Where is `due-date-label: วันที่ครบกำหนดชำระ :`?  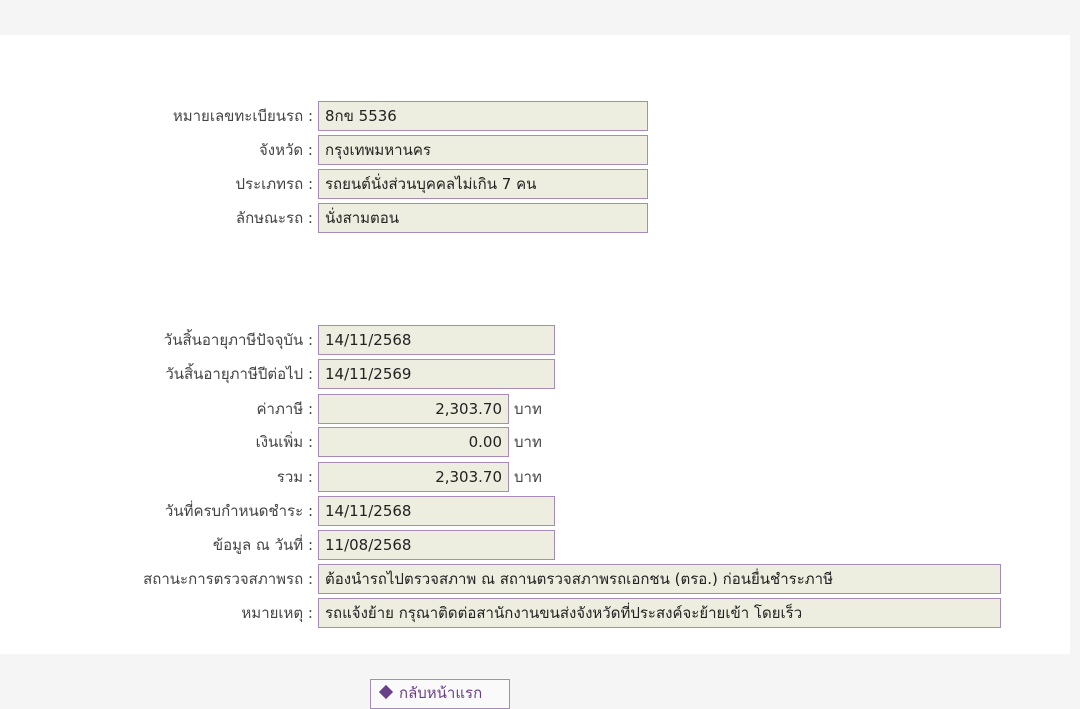
due-date-label: วันที่ครบกำหนดชำระ : is located at coordinates (238, 511).